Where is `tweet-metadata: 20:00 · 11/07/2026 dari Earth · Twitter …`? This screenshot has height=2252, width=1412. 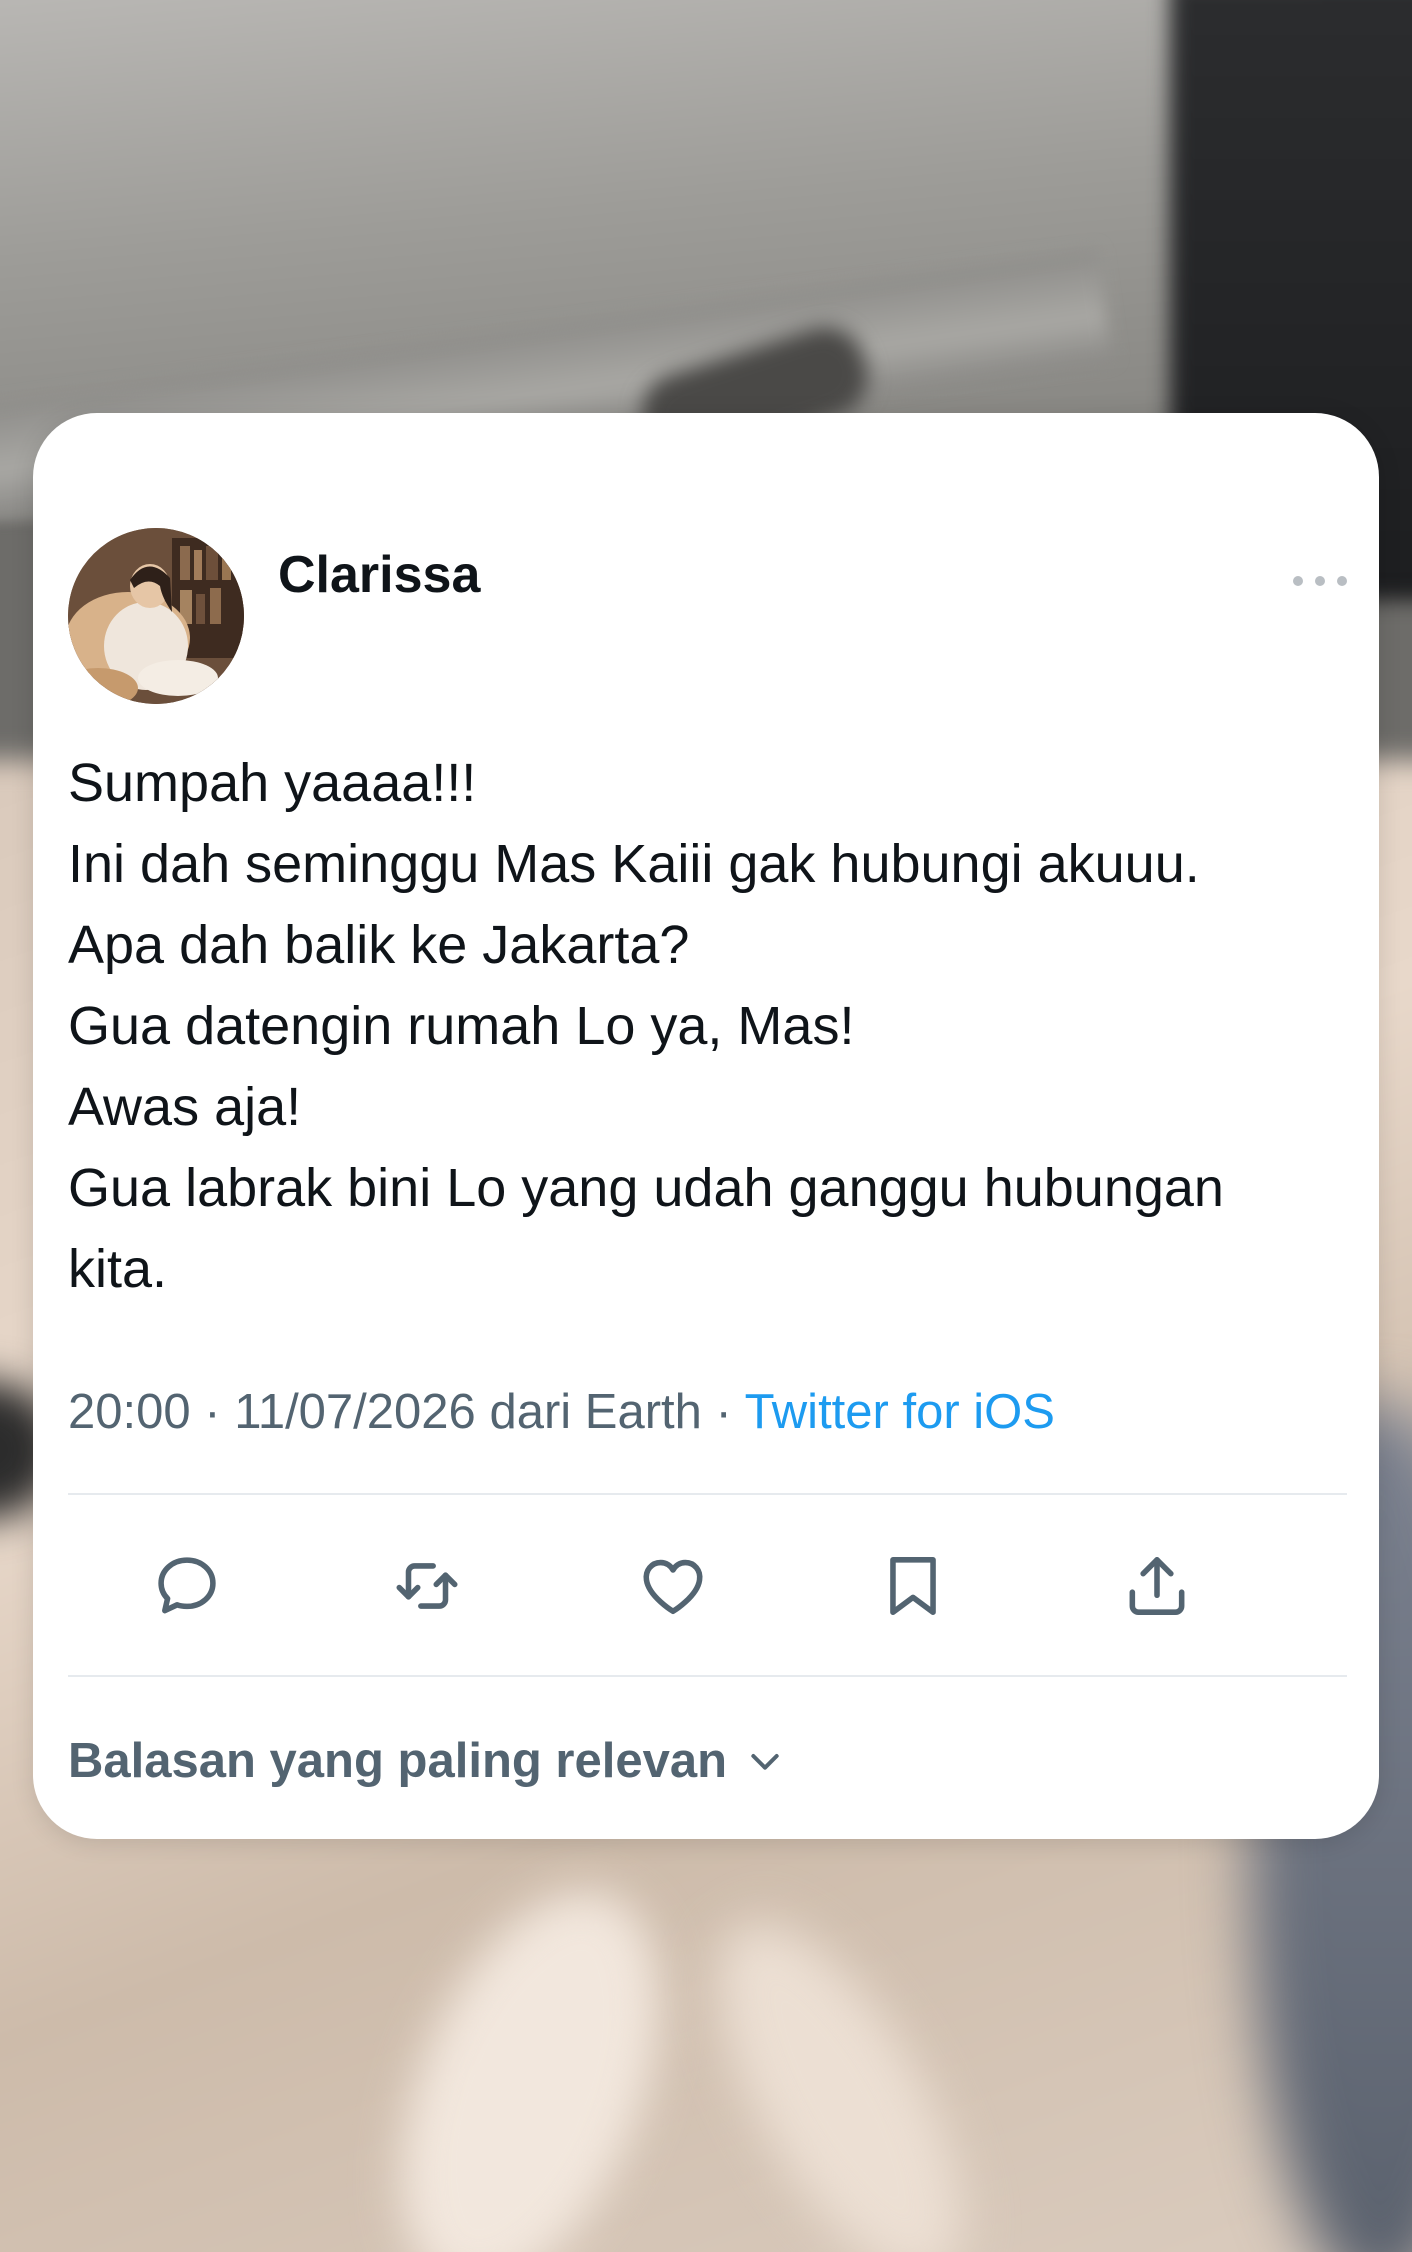
tweet-metadata: 20:00 · 11/07/2026 dari Earth · Twitter … is located at coordinates (561, 1412).